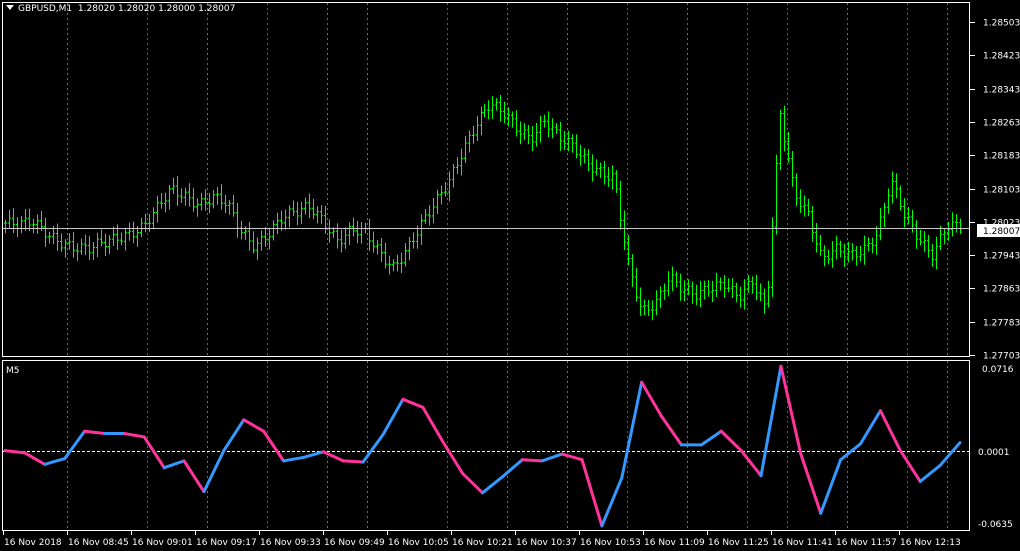 Image resolution: width=1020 pixels, height=551 pixels. I want to click on triangle-down-icon, so click(10, 7).